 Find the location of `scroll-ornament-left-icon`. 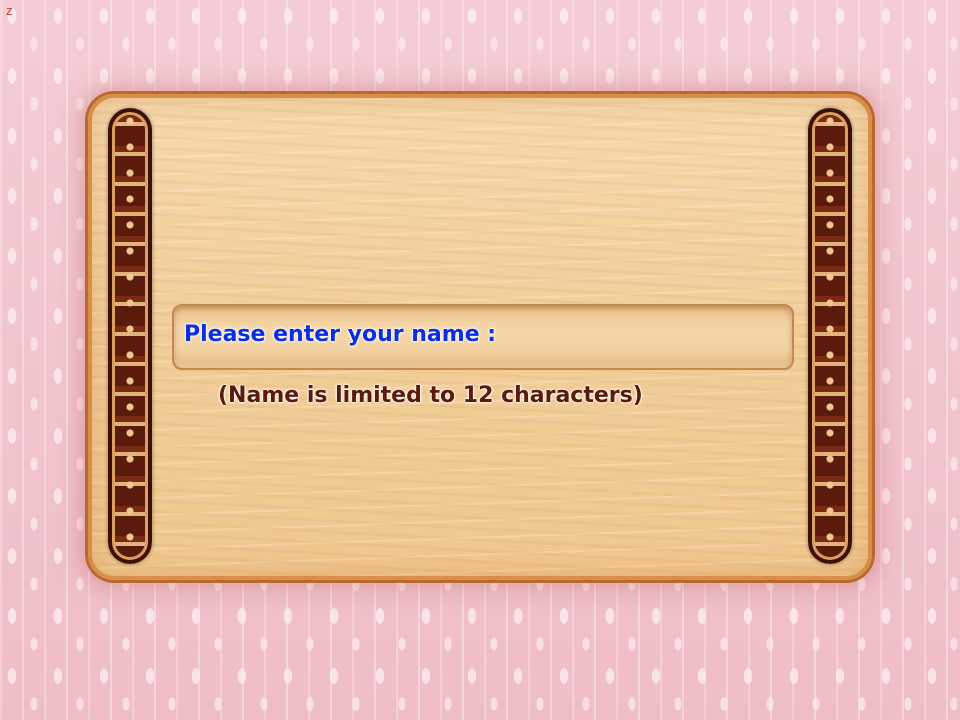

scroll-ornament-left-icon is located at coordinates (130, 336).